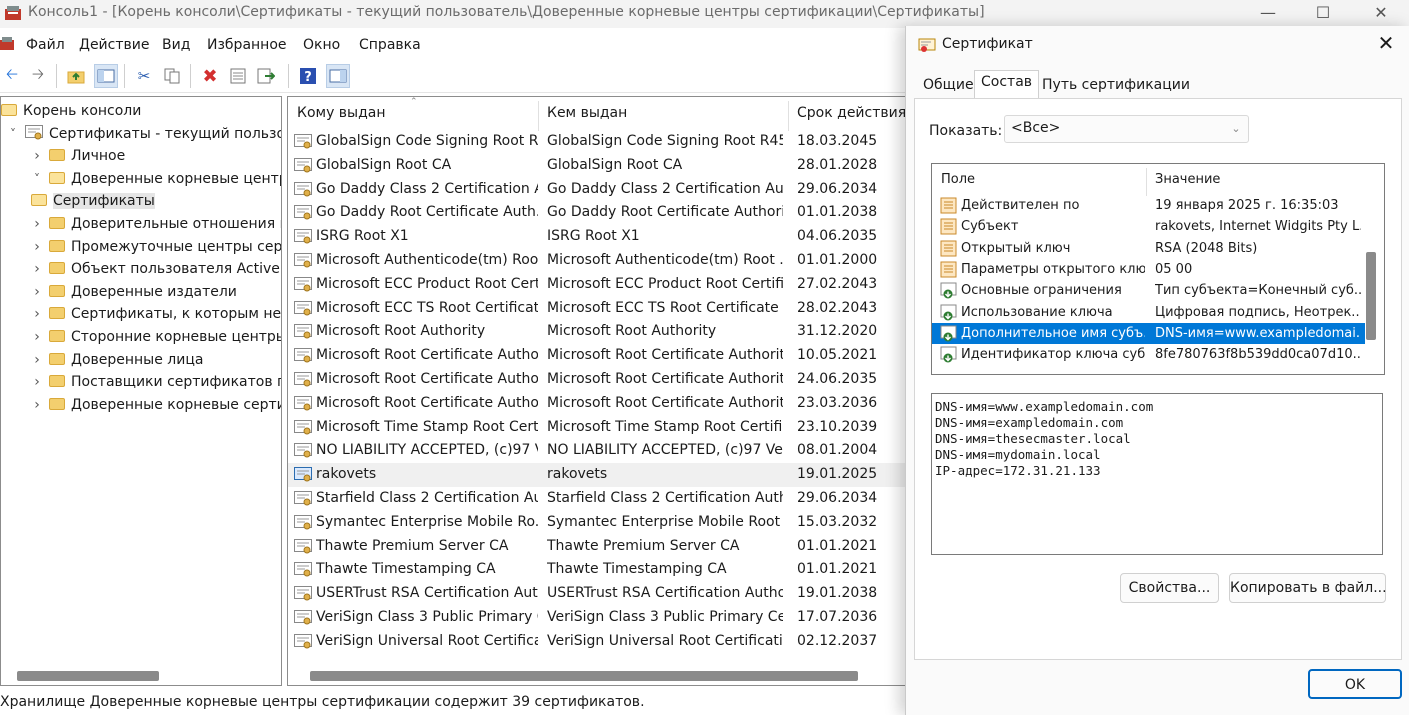 Image resolution: width=1409 pixels, height=715 pixels. I want to click on tab-certification-path: Путь сертификации, so click(1116, 86).